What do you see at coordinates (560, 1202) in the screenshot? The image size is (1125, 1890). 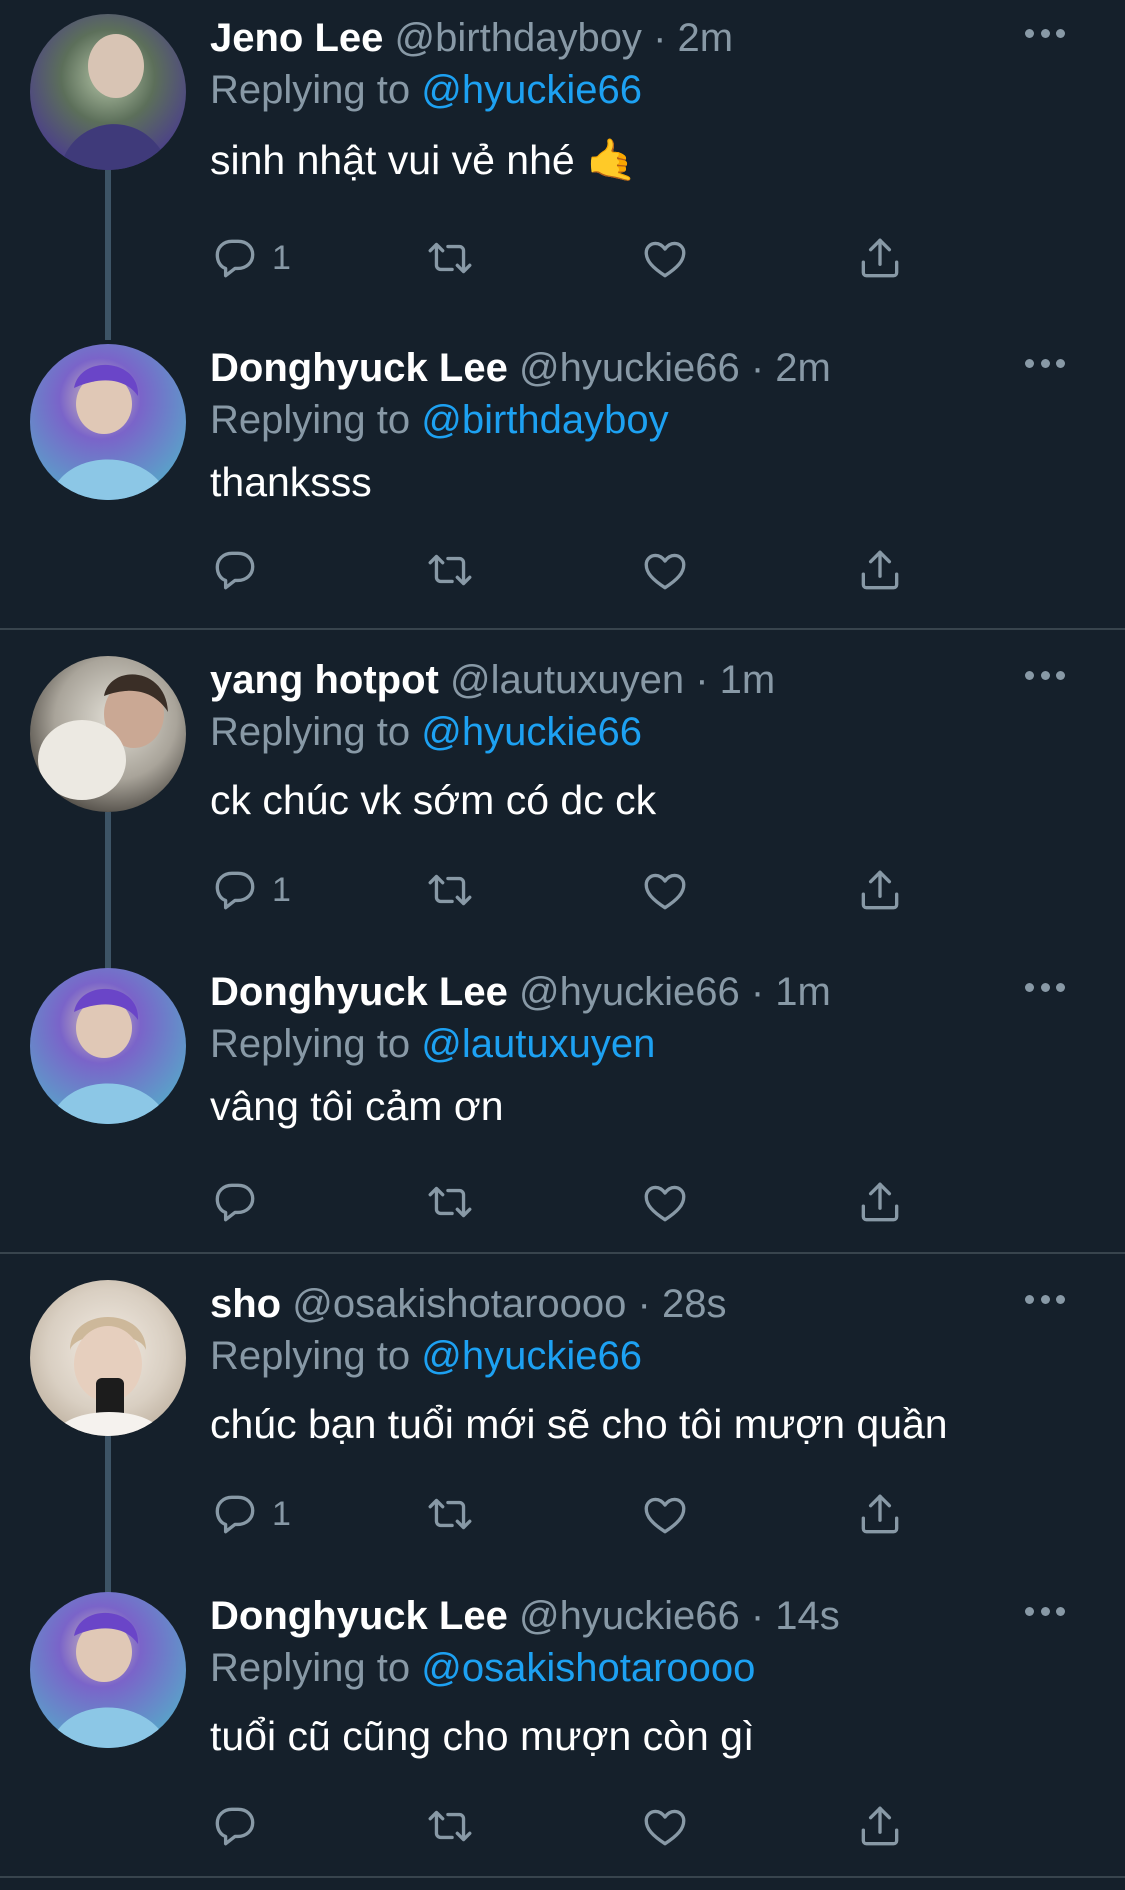 I see `action-bar` at bounding box center [560, 1202].